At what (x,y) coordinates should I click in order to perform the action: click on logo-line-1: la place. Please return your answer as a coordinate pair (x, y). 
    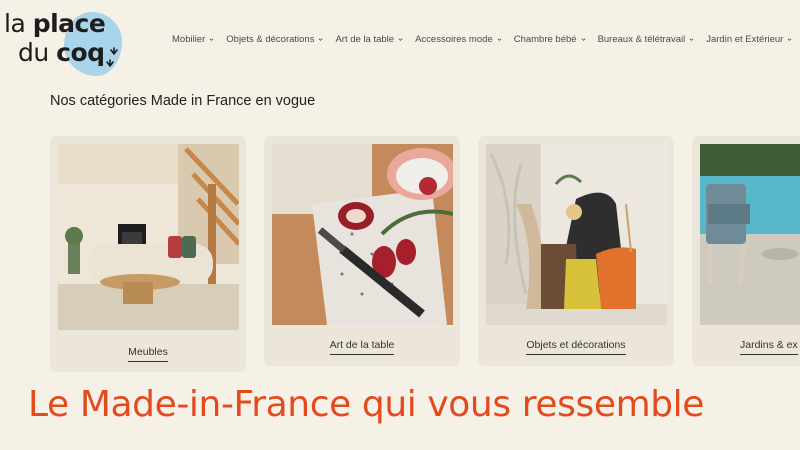
    Looking at the image, I should click on (55, 23).